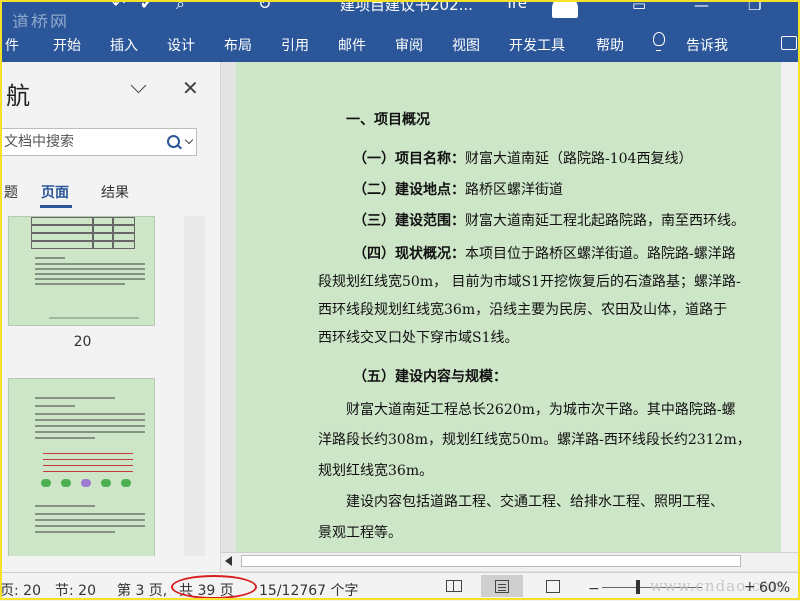  Describe the element at coordinates (549, 221) in the screenshot. I see `paragraph-scope: （三）建设范围：财富大道南延工程北起路院路，南至西环线。` at that location.